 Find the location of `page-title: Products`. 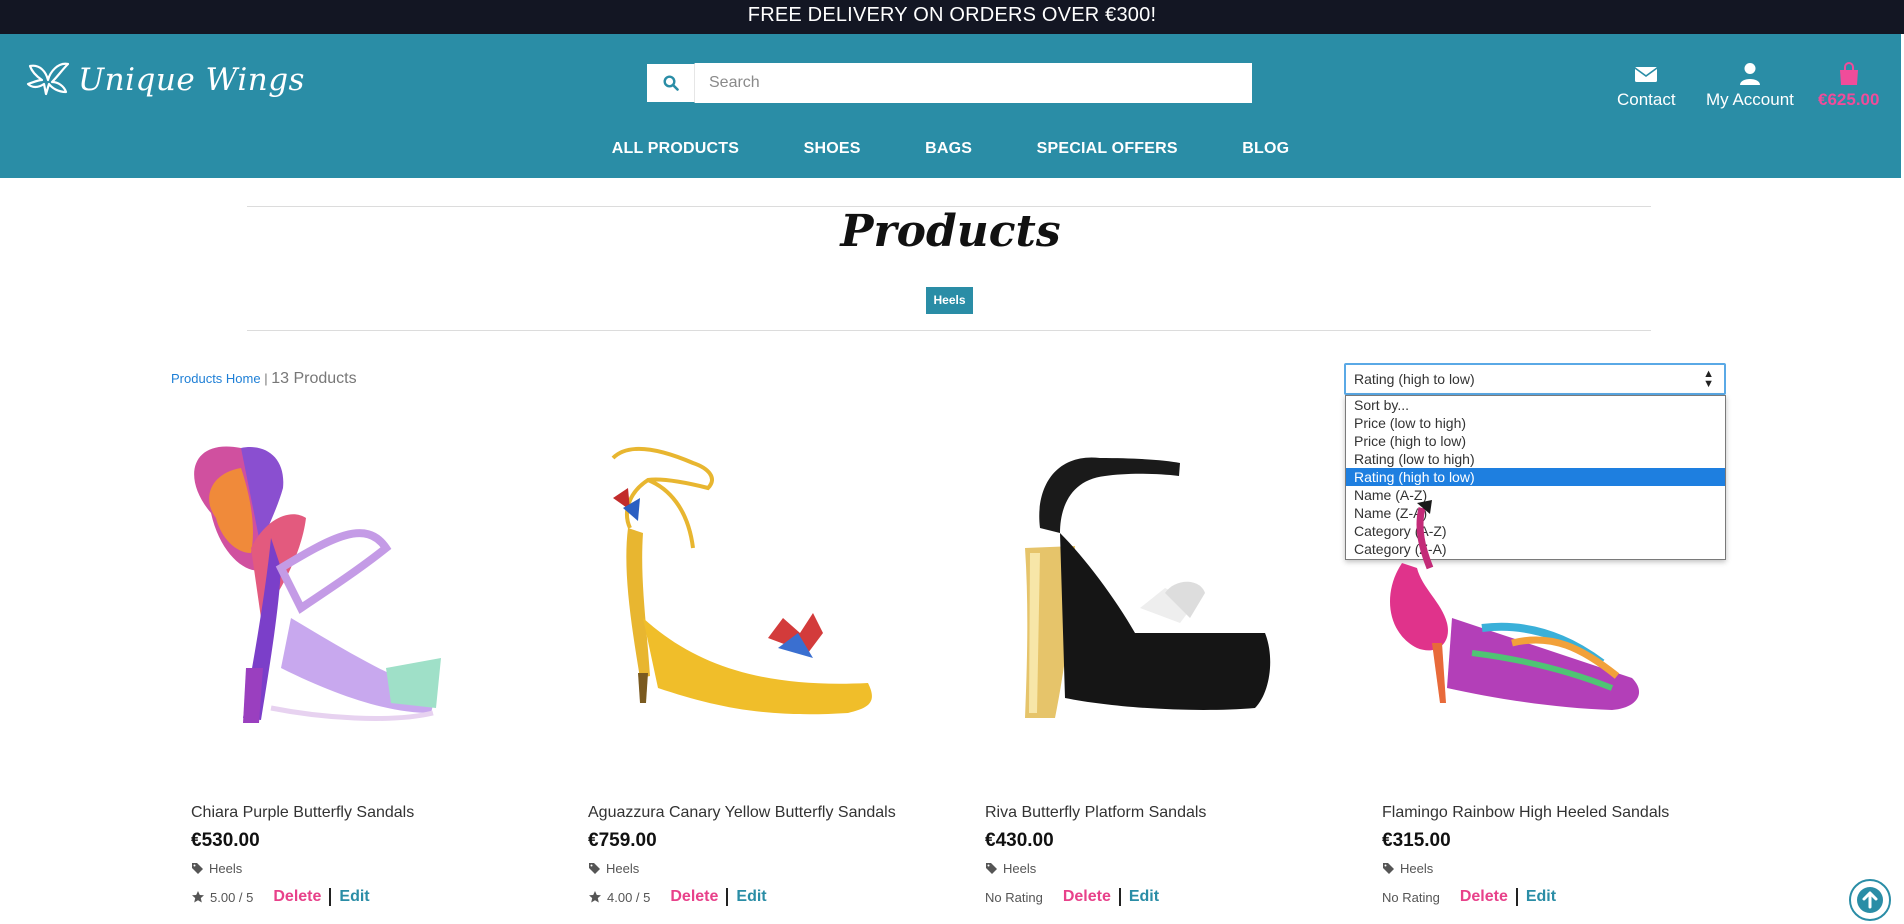

page-title: Products is located at coordinates (950, 231).